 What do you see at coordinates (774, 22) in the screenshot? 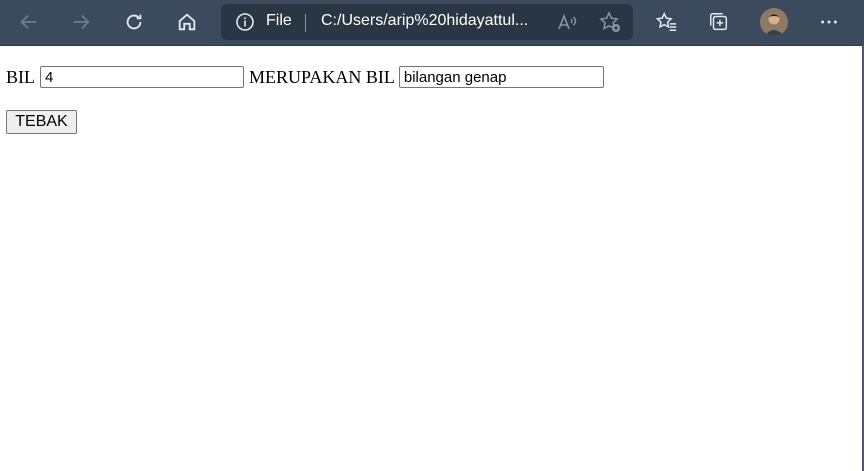
I see `profile-avatar` at bounding box center [774, 22].